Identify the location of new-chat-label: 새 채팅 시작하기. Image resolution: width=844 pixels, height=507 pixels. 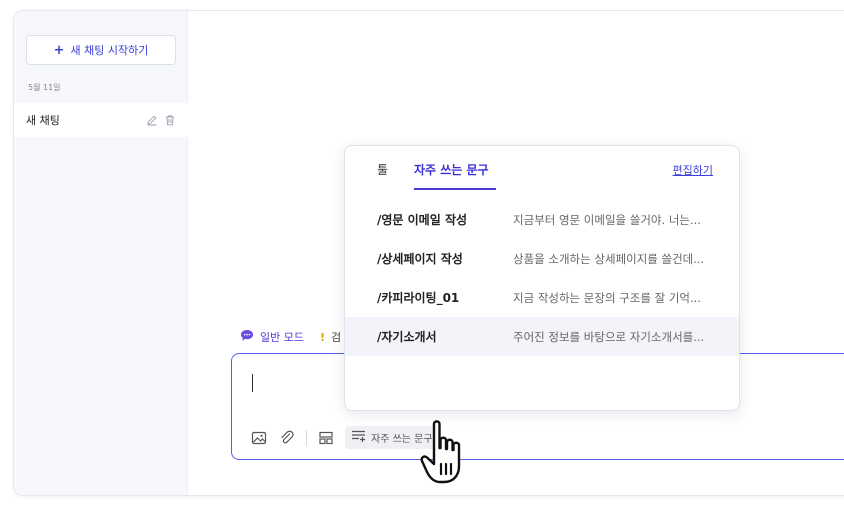
(109, 50).